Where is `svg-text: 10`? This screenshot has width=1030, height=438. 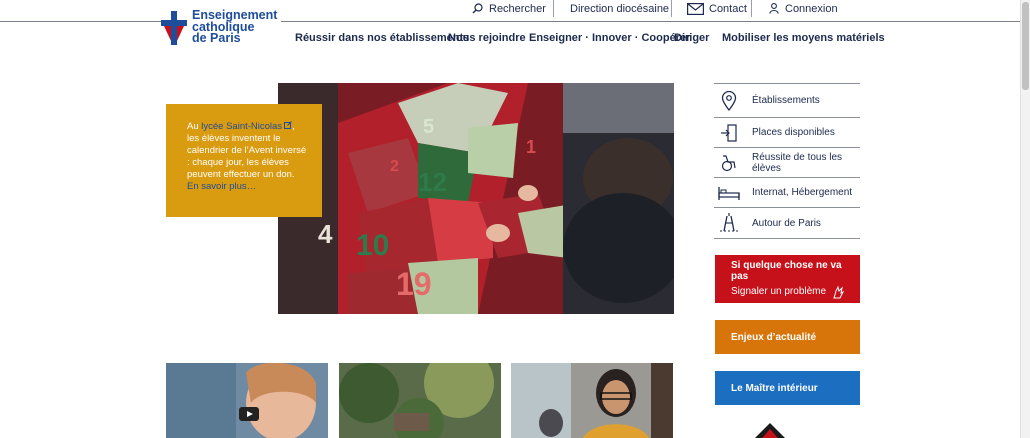
svg-text: 10 is located at coordinates (372, 245).